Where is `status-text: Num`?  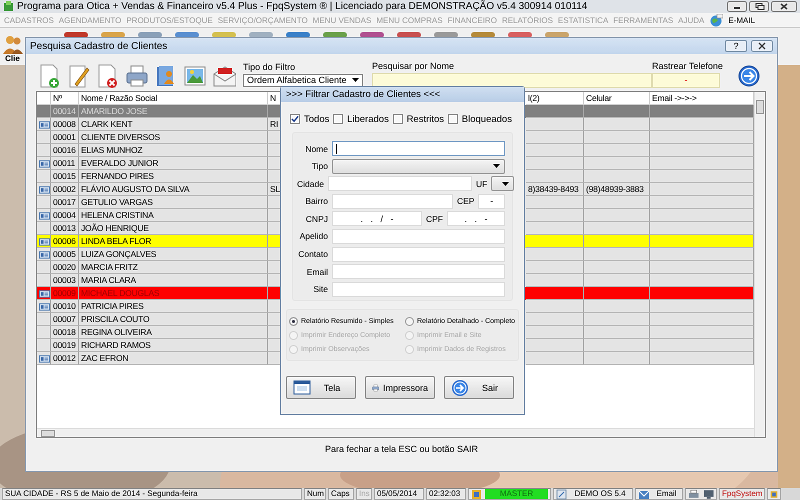
status-text: Num is located at coordinates (315, 494).